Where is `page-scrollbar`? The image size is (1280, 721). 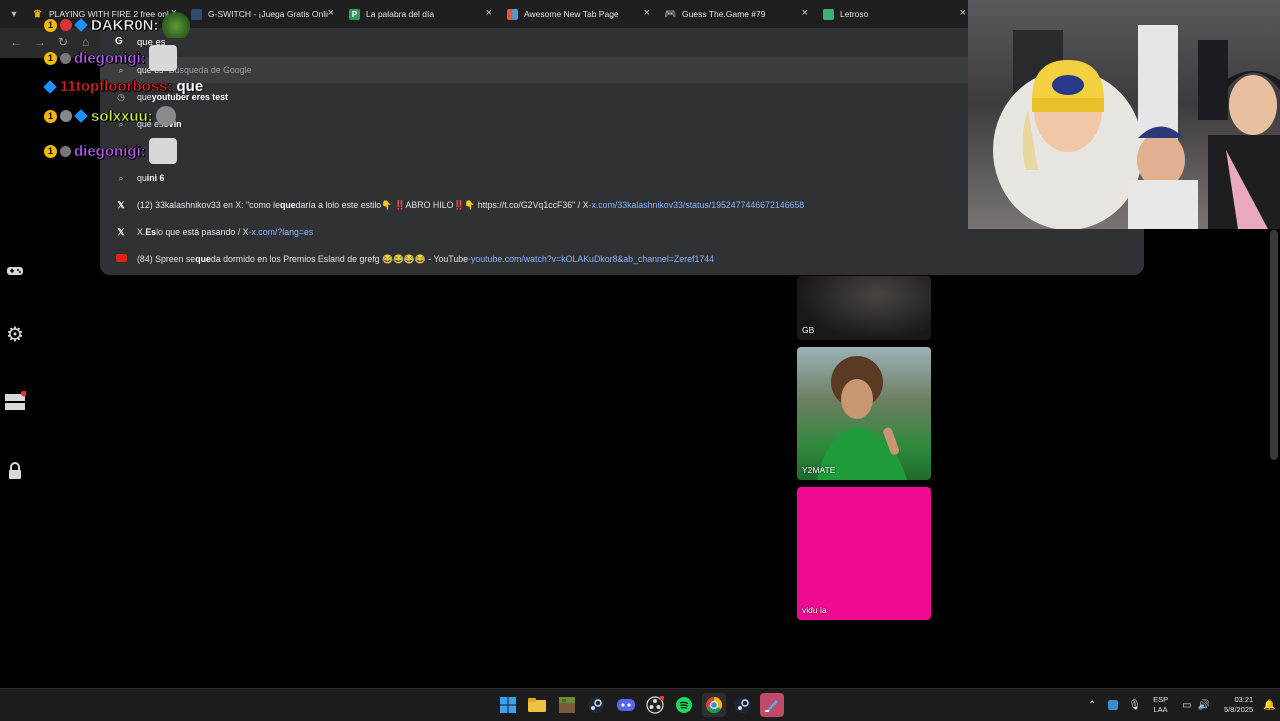 page-scrollbar is located at coordinates (1274, 345).